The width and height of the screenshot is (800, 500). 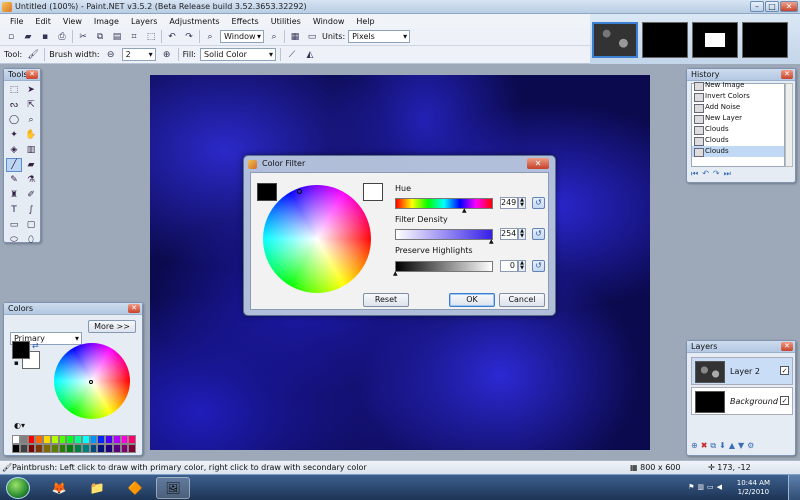 I want to click on primary-color-swatch, so click(x=21, y=350).